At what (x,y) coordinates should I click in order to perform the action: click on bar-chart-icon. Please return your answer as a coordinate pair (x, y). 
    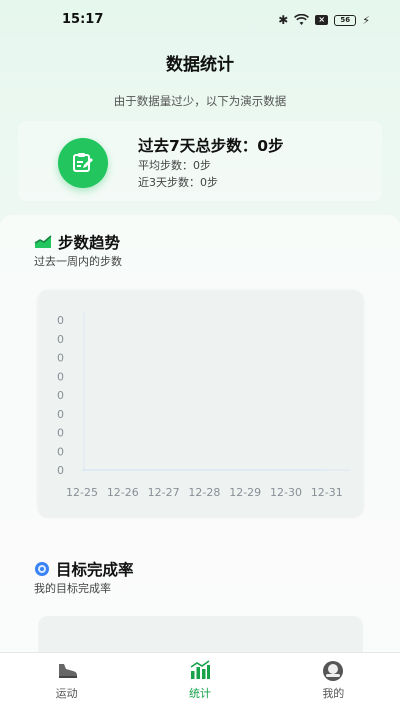
    Looking at the image, I should click on (200, 669).